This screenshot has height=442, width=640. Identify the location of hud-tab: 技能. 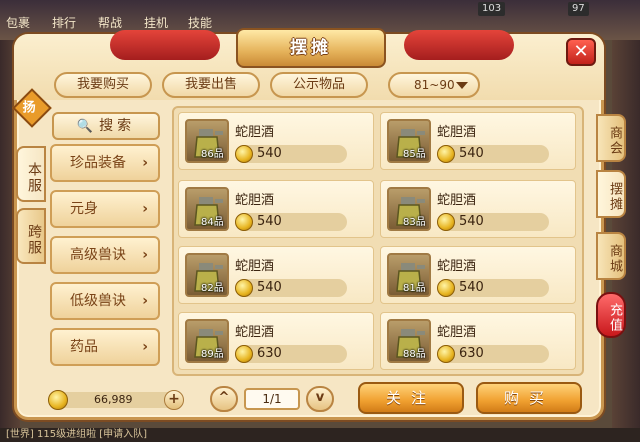
(200, 22).